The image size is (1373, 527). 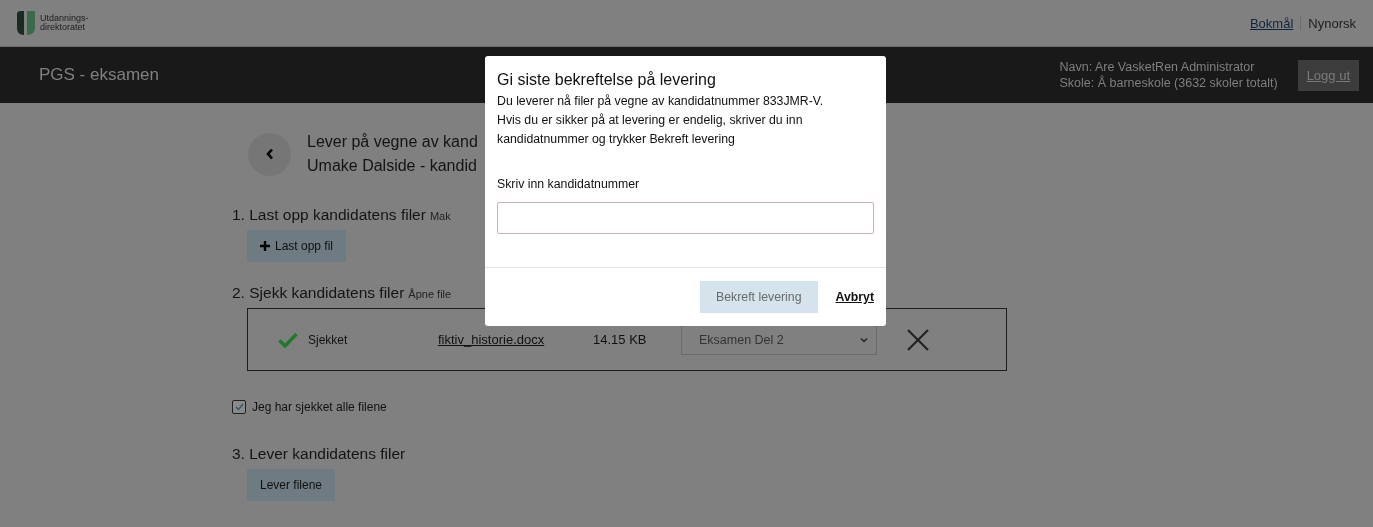 What do you see at coordinates (319, 454) in the screenshot?
I see `step-heading: 3. Lever kandidatens filer` at bounding box center [319, 454].